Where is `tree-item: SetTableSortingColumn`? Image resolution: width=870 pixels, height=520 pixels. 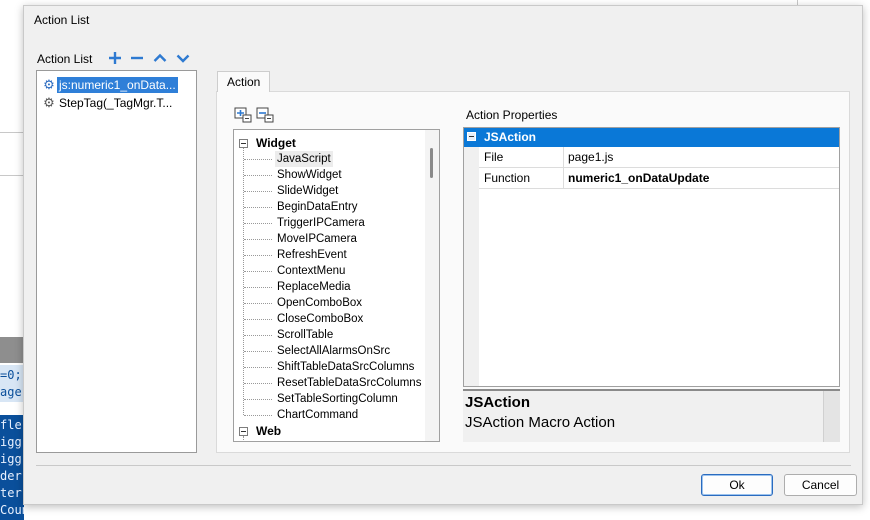 tree-item: SetTableSortingColumn is located at coordinates (337, 399).